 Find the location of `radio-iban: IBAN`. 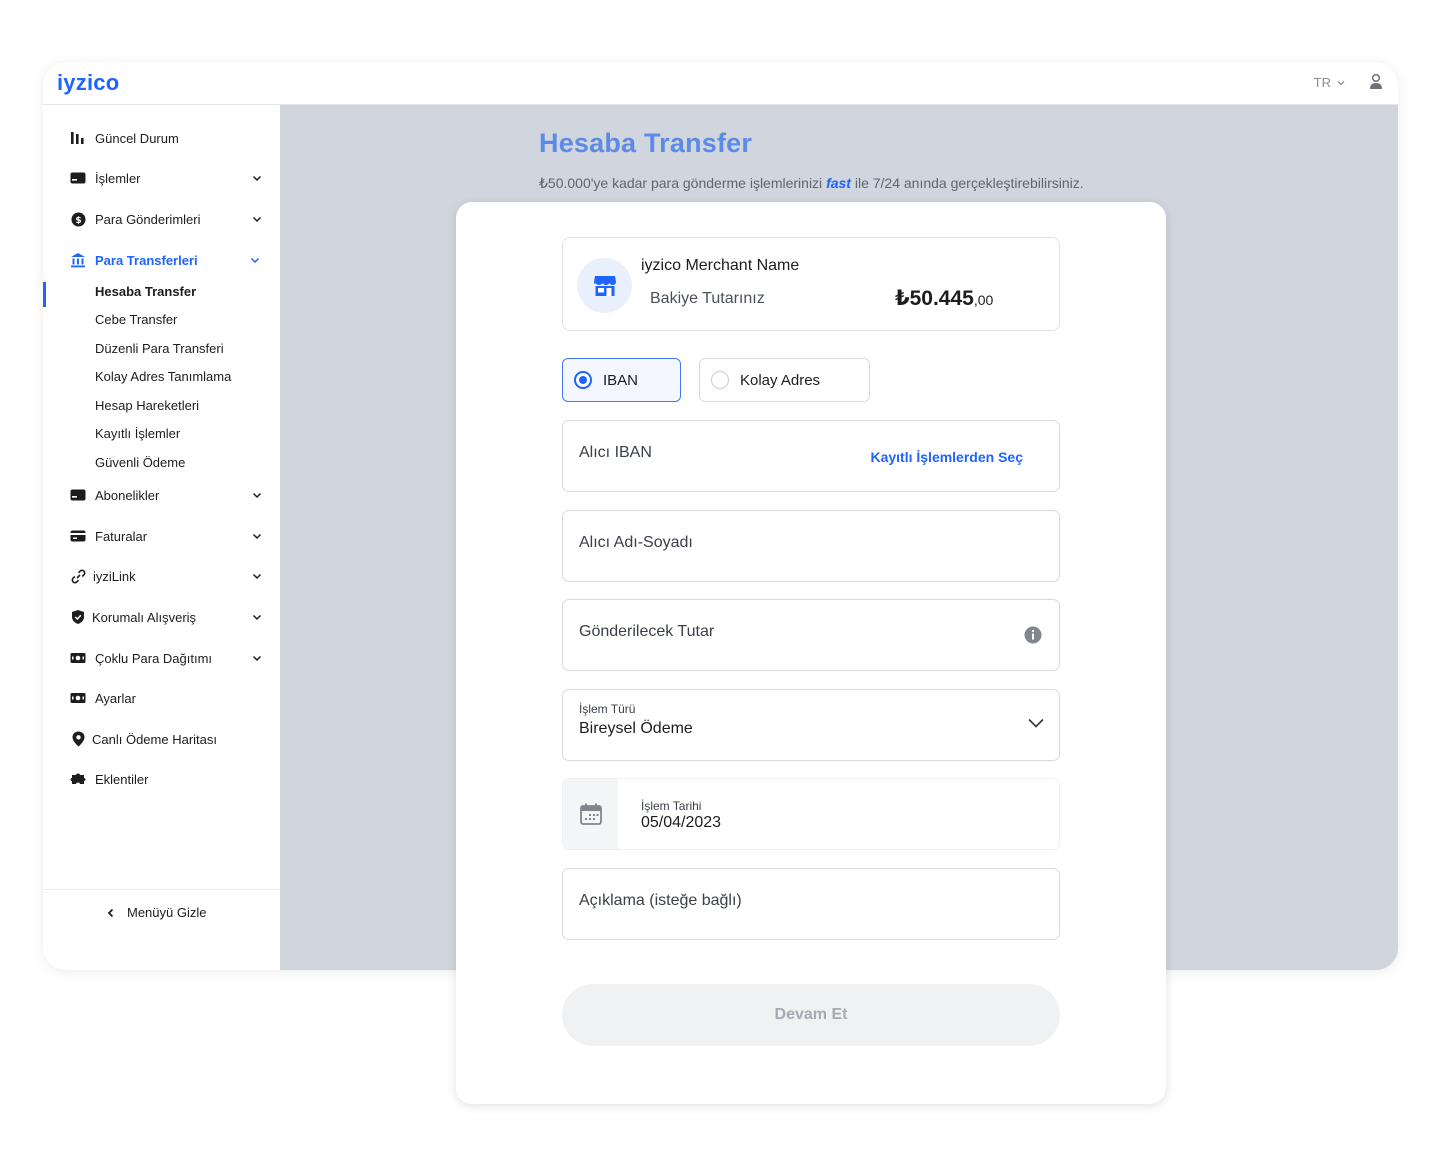

radio-iban: IBAN is located at coordinates (621, 380).